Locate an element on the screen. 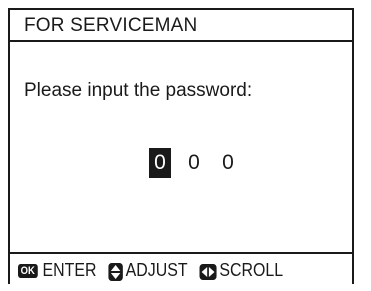 Image resolution: width=371 pixels, height=291 pixels. password-digit-2: 0 is located at coordinates (194, 163).